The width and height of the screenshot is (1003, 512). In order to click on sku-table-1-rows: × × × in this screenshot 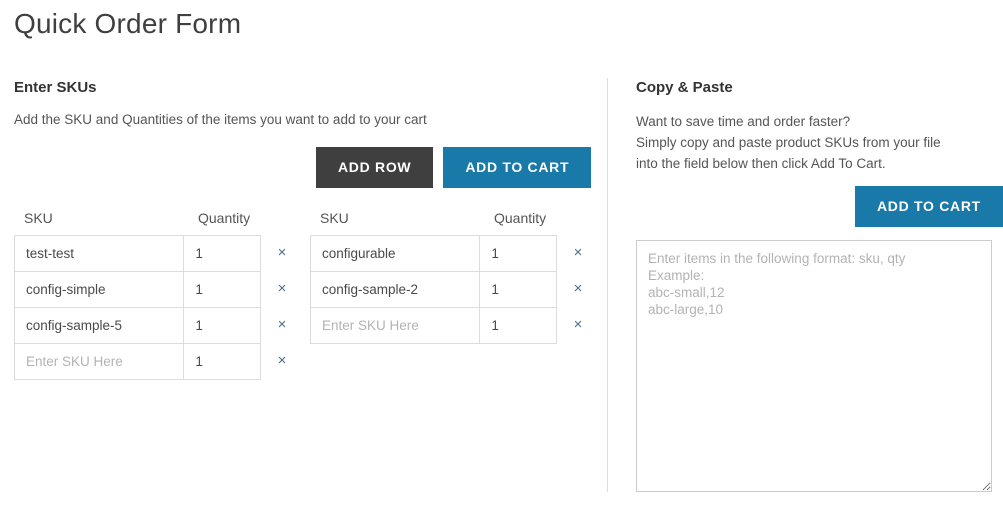, I will do `click(150, 307)`.